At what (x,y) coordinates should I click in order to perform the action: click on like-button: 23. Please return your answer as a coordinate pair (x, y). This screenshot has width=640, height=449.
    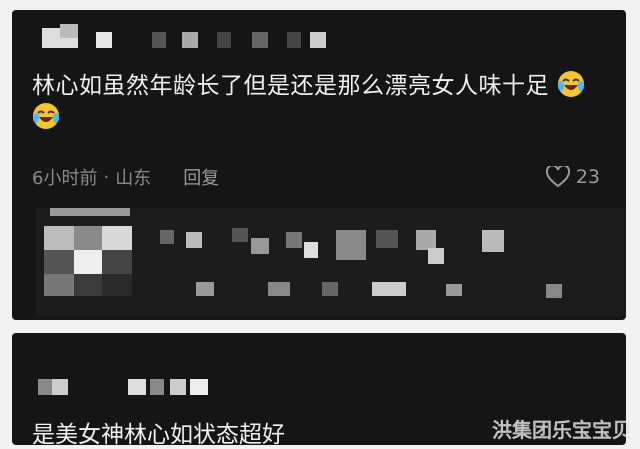
    Looking at the image, I should click on (572, 177).